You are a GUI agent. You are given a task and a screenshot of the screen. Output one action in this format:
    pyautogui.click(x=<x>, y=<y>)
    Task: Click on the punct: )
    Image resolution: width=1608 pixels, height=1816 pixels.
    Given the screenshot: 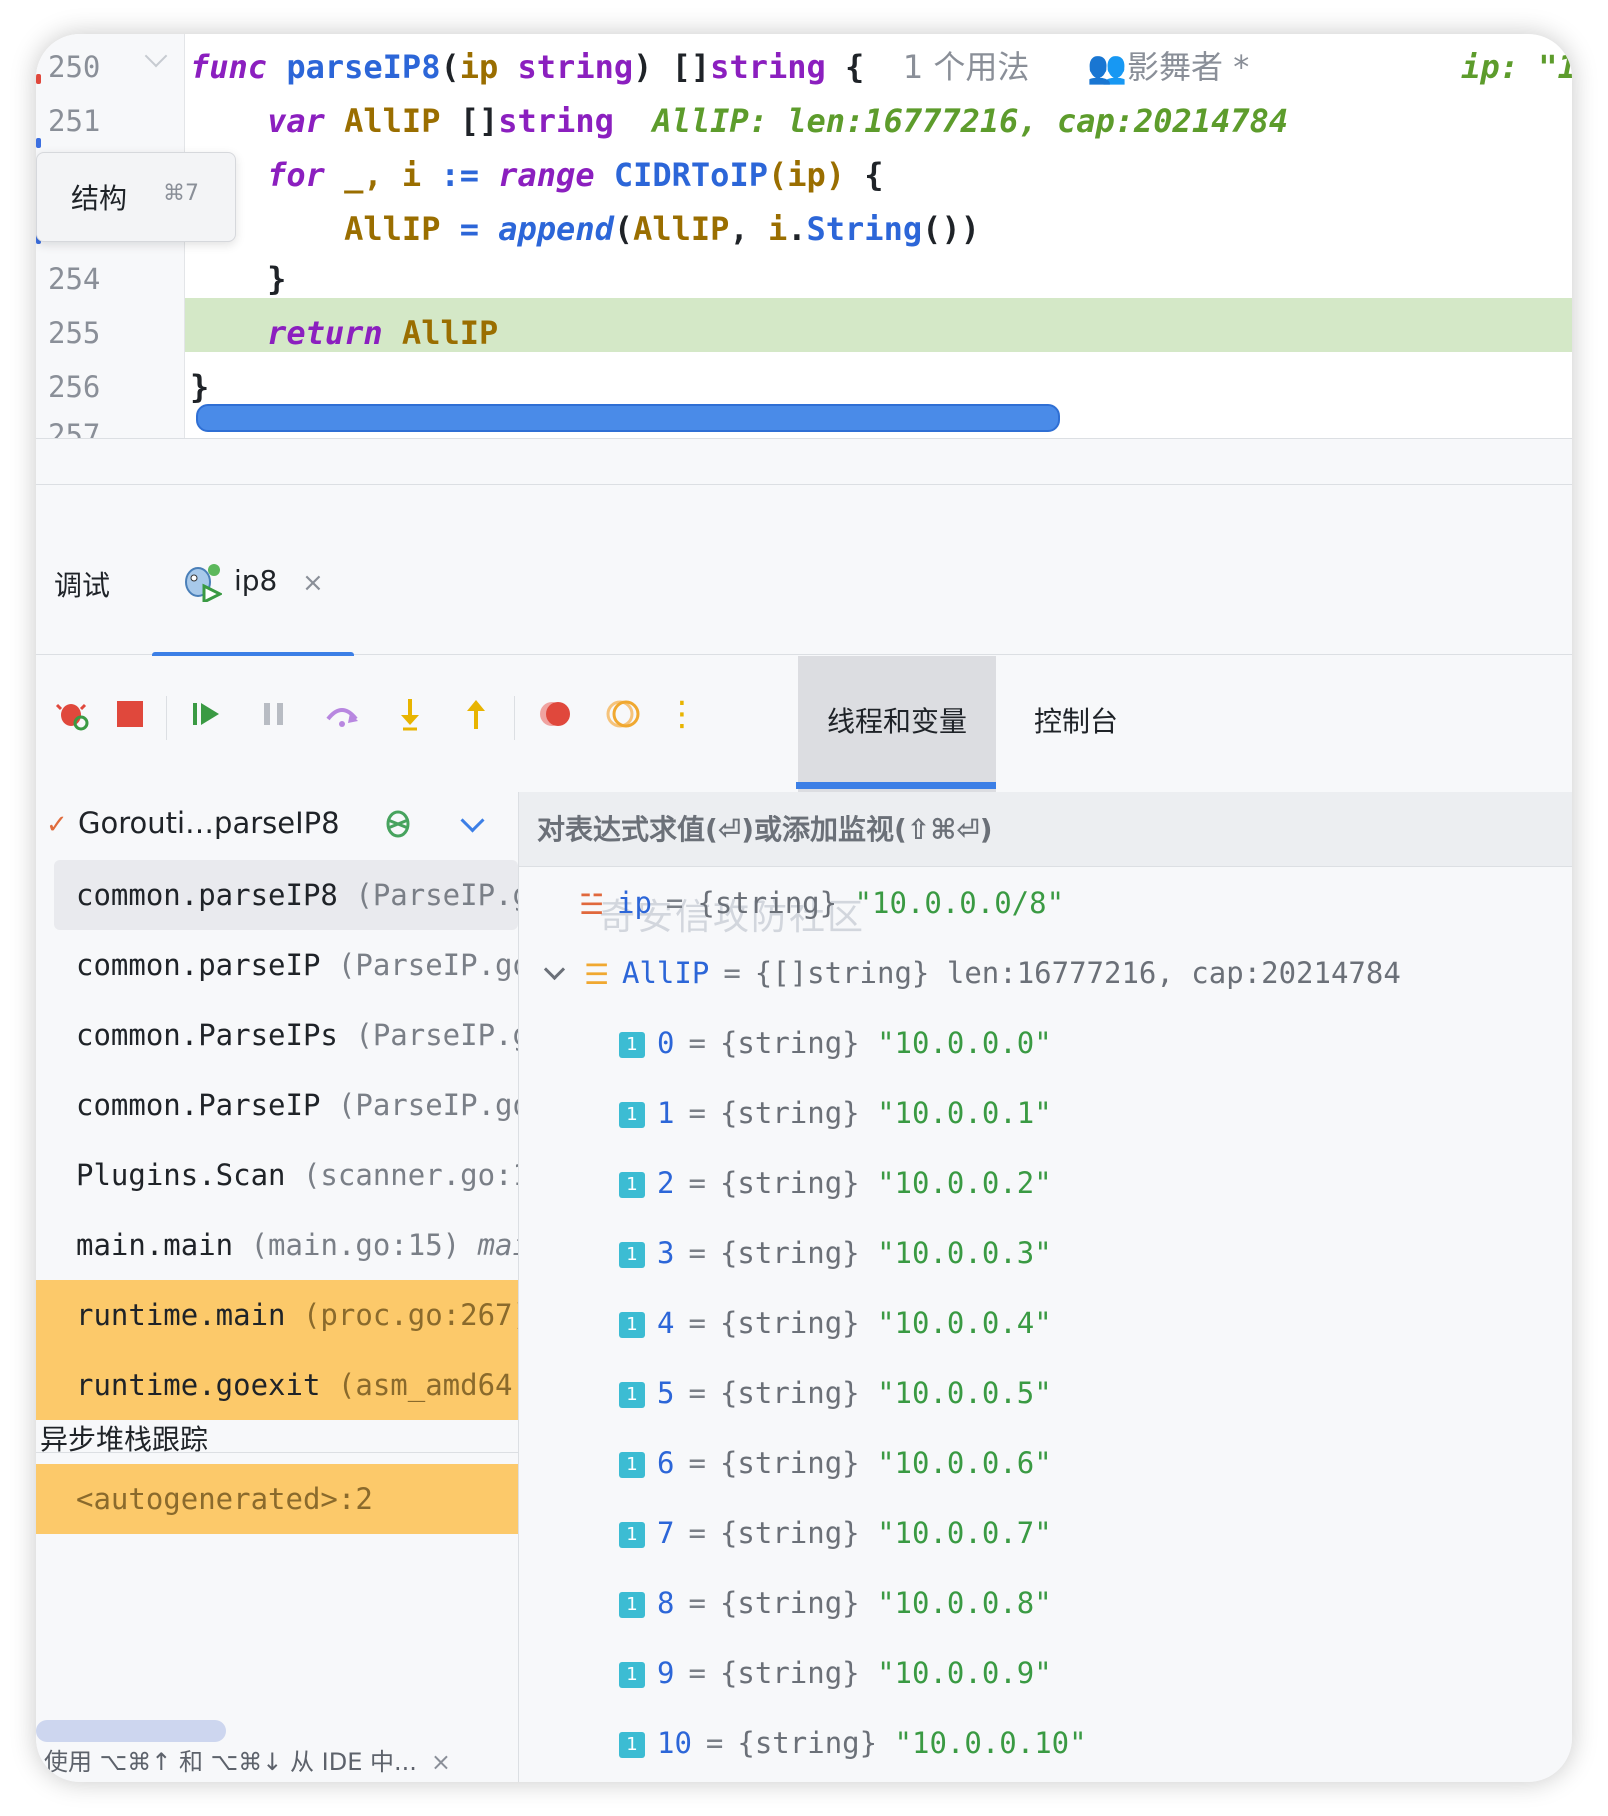 What is the action you would take?
    pyautogui.click(x=643, y=67)
    